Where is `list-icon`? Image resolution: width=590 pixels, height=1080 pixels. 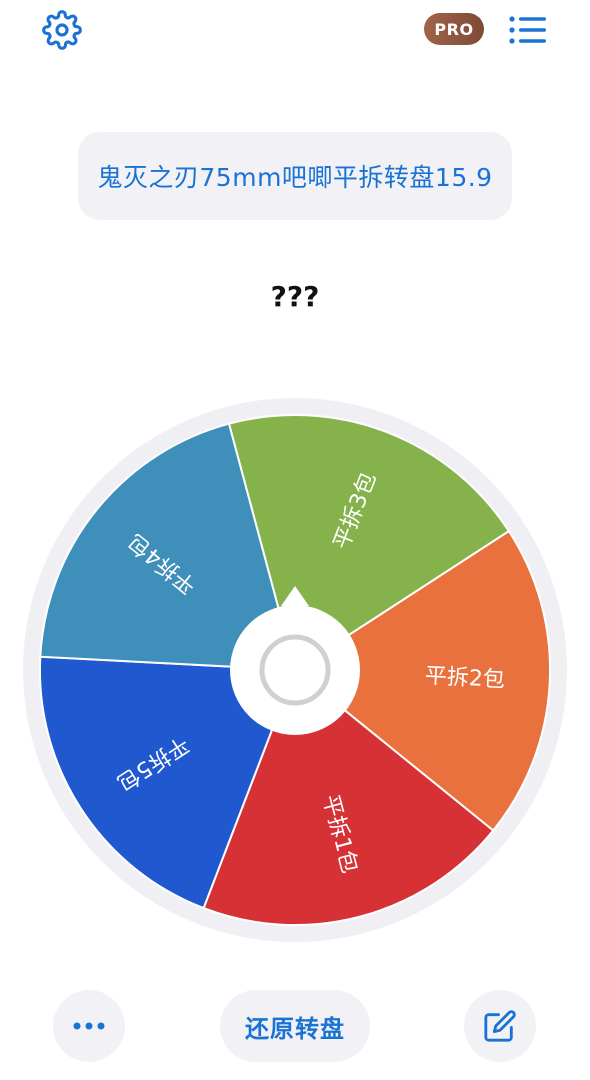 list-icon is located at coordinates (527, 30).